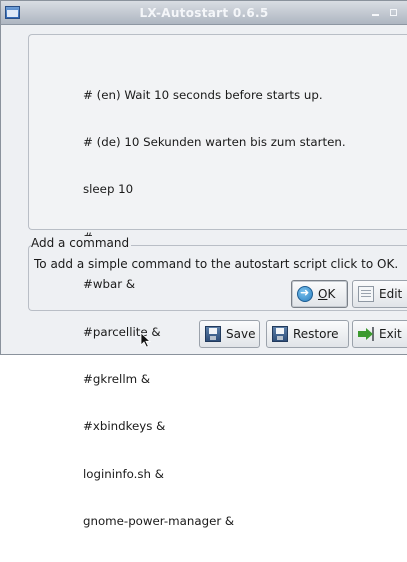 The image size is (407, 562). I want to click on save-button: Save, so click(229, 334).